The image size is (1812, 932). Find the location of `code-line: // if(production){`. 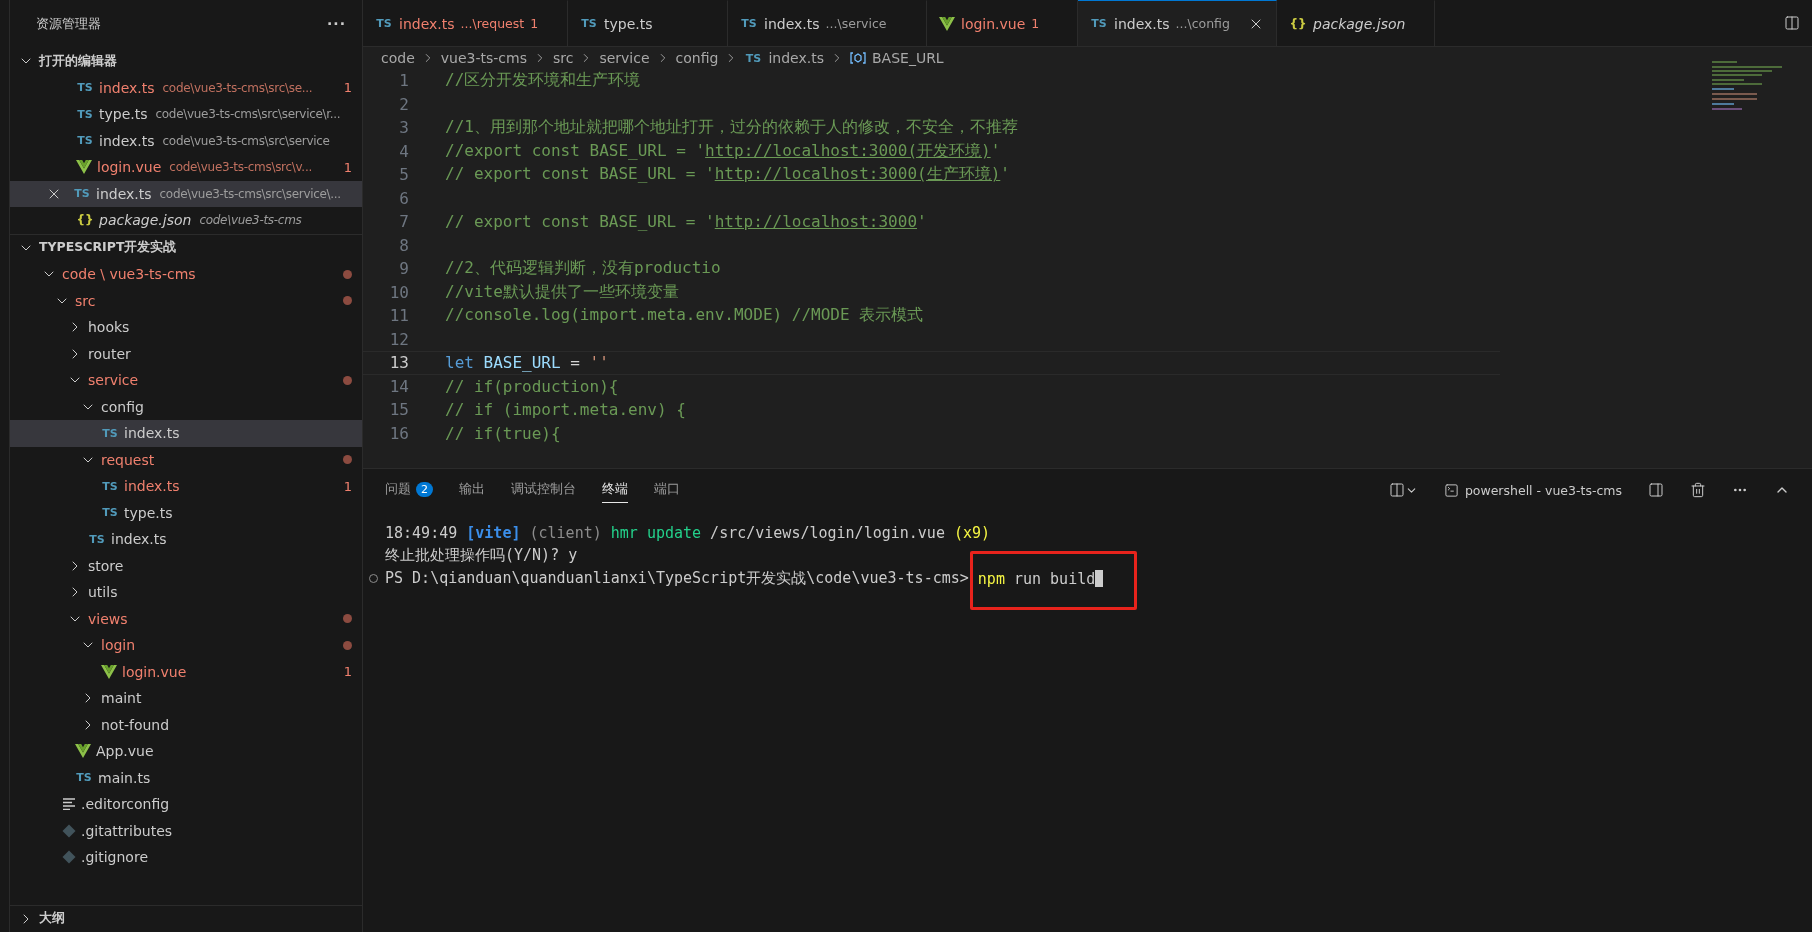

code-line: // if(production){ is located at coordinates (532, 386).